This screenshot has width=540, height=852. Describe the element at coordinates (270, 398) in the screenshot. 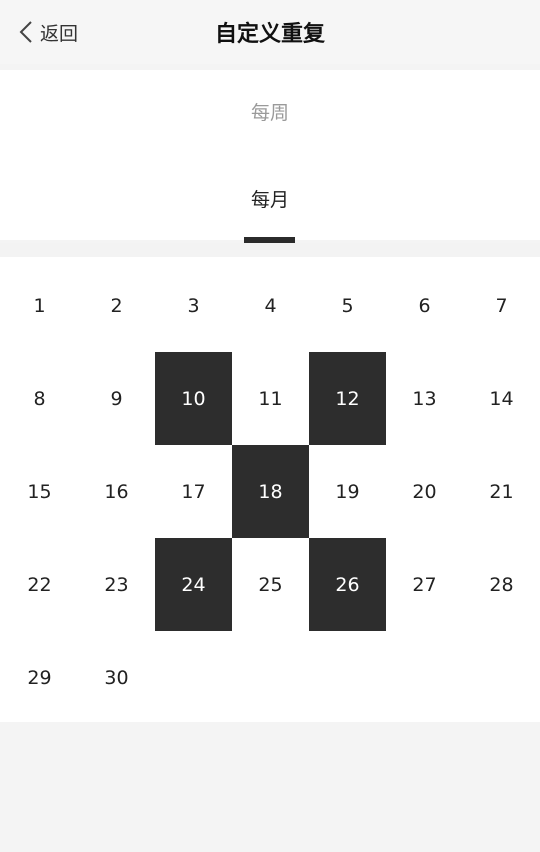

I see `day-cell: 11` at that location.